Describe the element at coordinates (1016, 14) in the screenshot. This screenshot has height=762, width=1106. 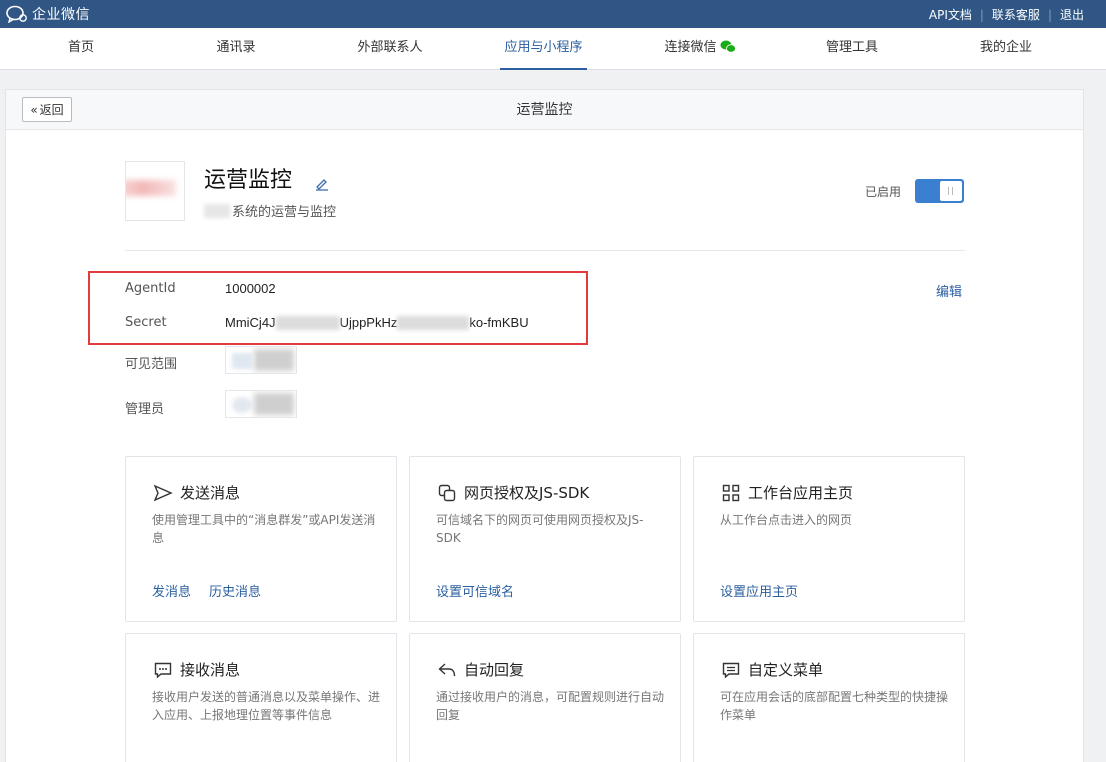
I see `contact-support-link: 联系客服` at that location.